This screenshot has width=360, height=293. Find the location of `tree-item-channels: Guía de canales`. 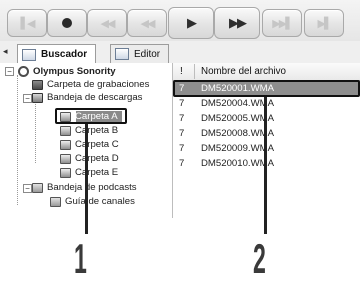

tree-item-channels: Guía de canales is located at coordinates (92, 201).